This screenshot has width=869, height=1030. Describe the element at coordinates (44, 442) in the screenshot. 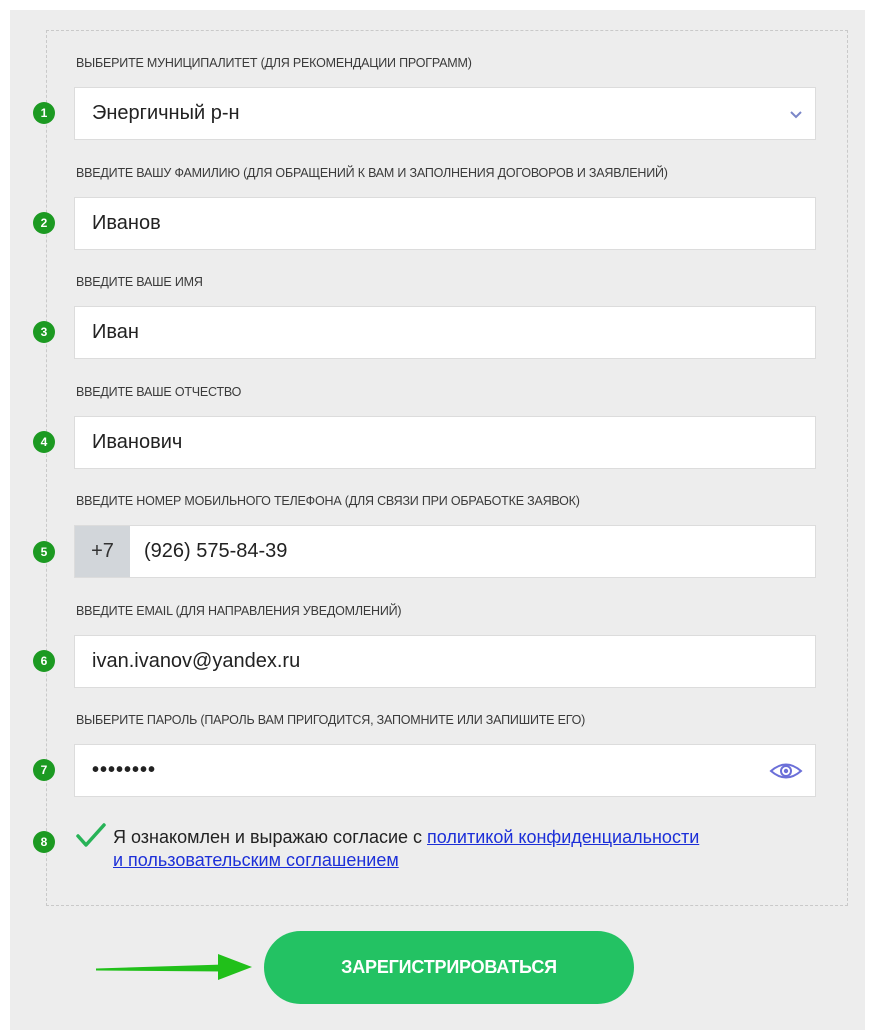

I see `step-number-4: 4` at that location.